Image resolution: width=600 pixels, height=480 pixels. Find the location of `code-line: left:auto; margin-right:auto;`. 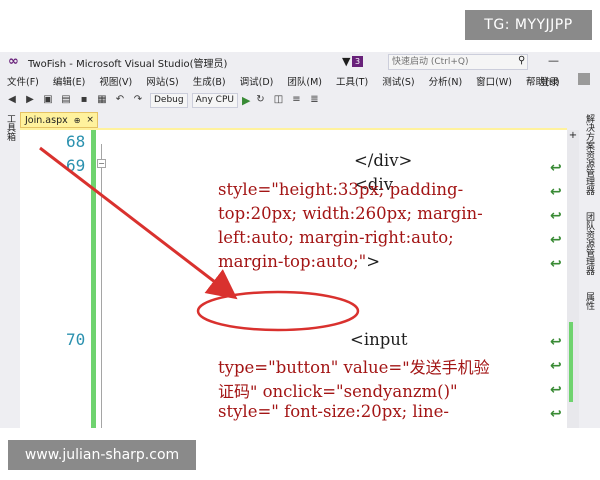

code-line: left:auto; margin-right:auto; is located at coordinates (336, 237).